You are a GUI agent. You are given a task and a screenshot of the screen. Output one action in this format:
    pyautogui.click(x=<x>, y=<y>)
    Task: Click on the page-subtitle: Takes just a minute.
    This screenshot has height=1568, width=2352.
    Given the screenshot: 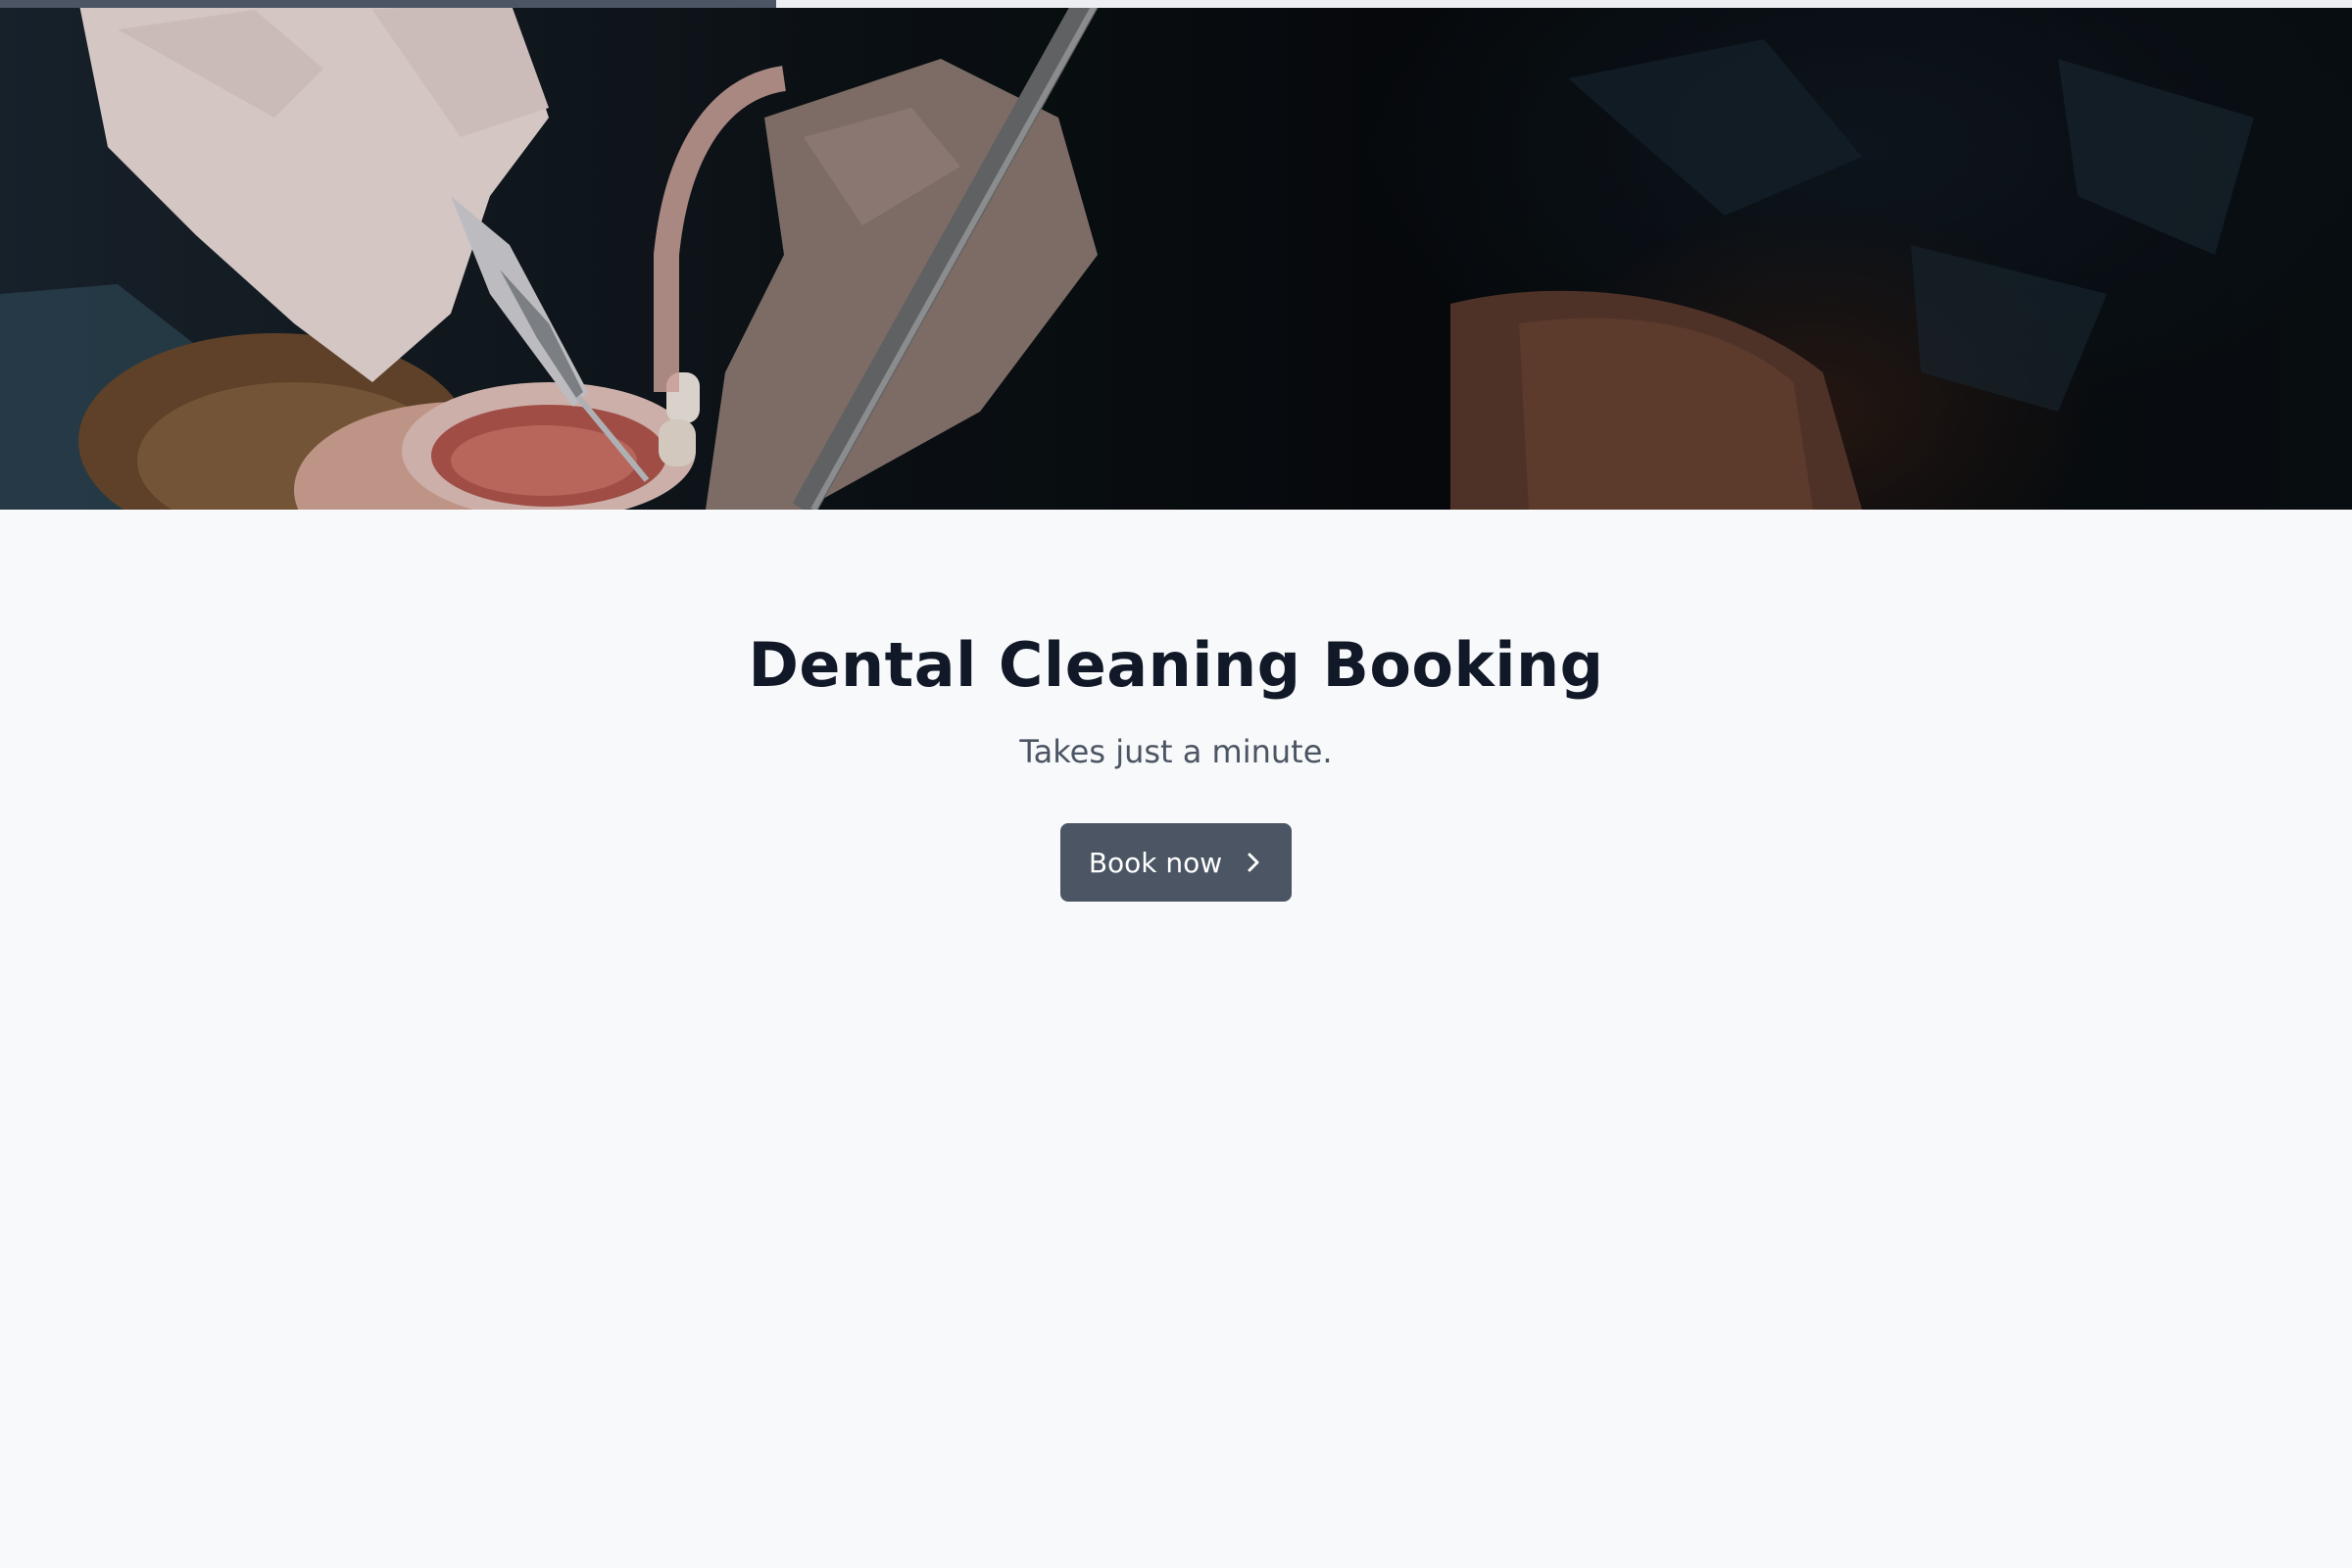 What is the action you would take?
    pyautogui.click(x=1176, y=751)
    